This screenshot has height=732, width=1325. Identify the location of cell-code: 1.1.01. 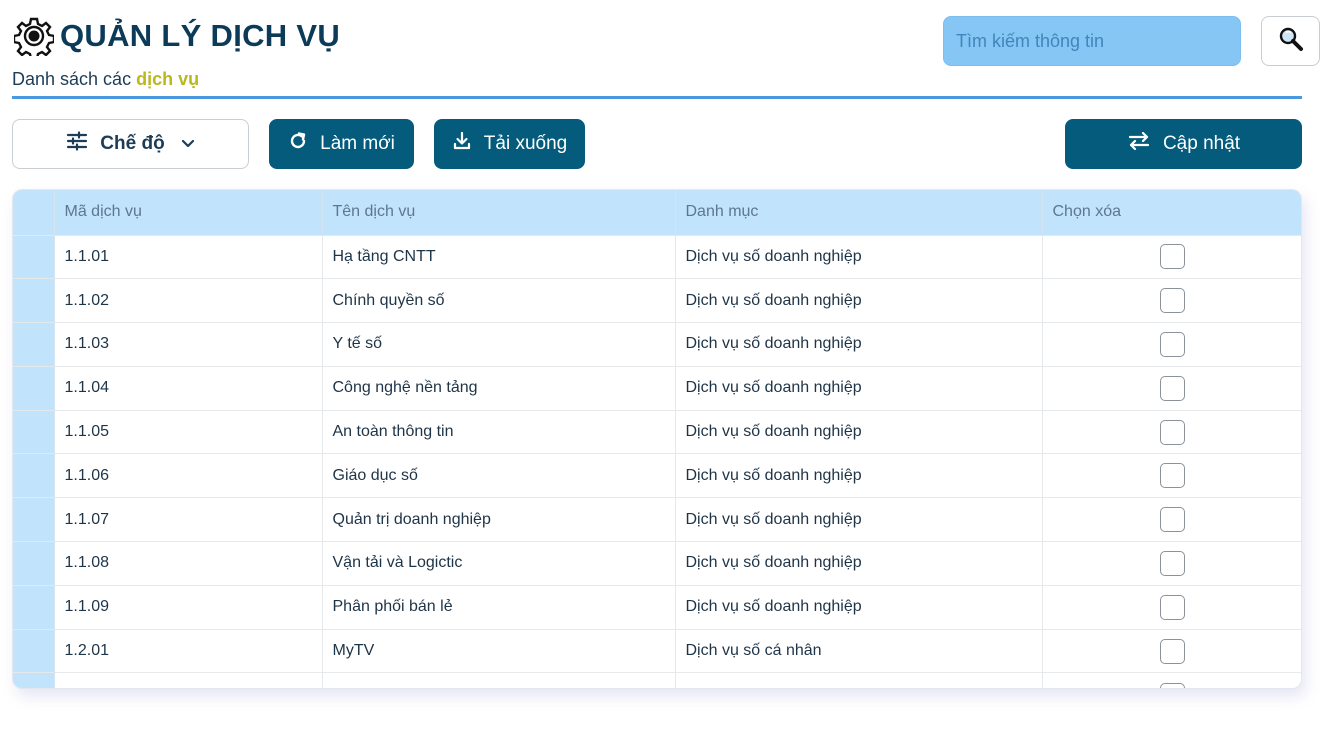
(188, 256).